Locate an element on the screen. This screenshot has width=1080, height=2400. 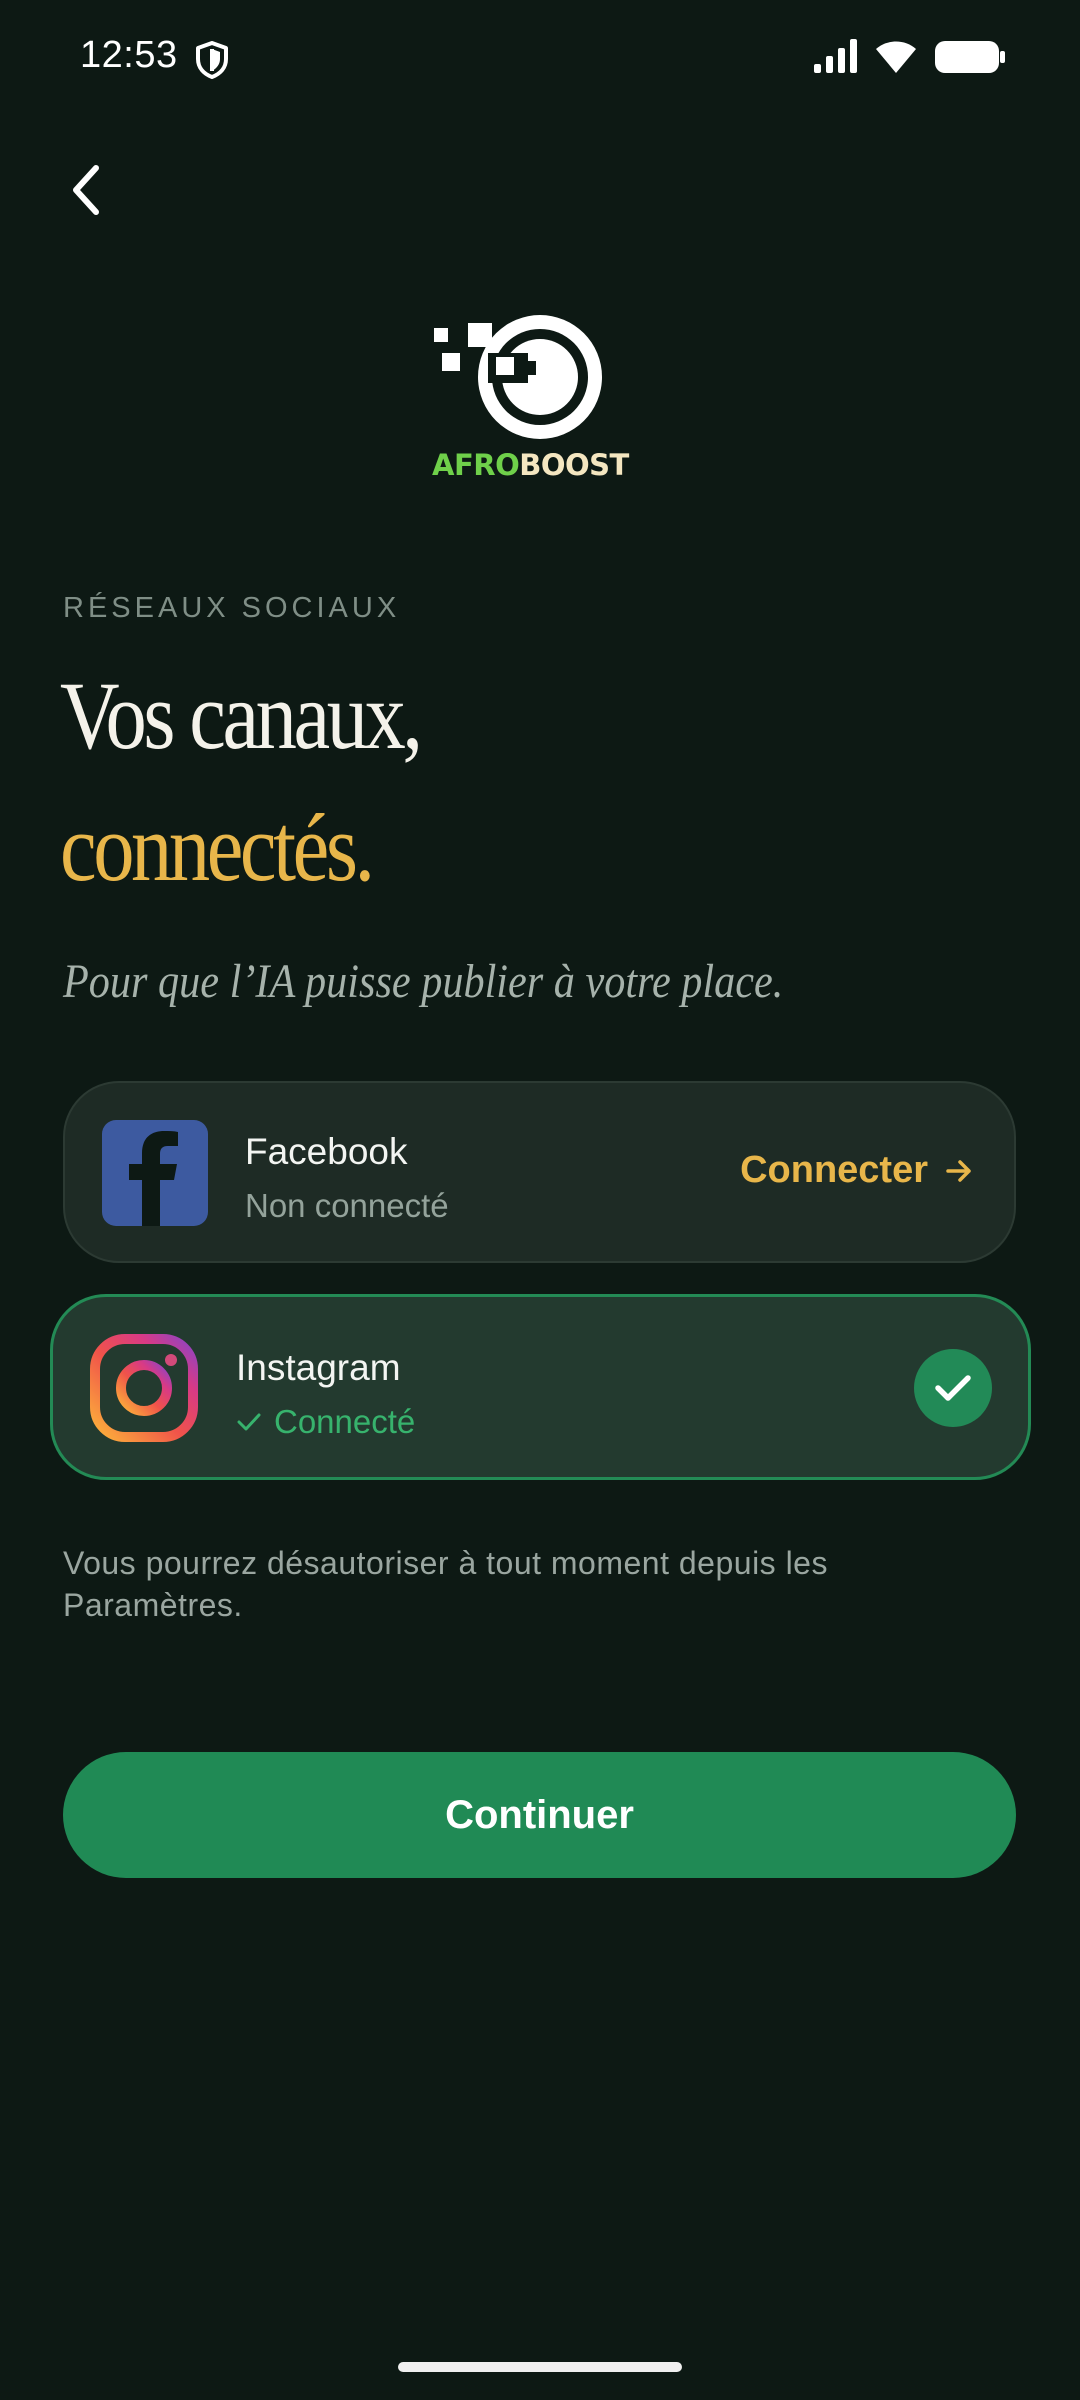
section-overline: RÉSEAUX SOCIAUX is located at coordinates (232, 608).